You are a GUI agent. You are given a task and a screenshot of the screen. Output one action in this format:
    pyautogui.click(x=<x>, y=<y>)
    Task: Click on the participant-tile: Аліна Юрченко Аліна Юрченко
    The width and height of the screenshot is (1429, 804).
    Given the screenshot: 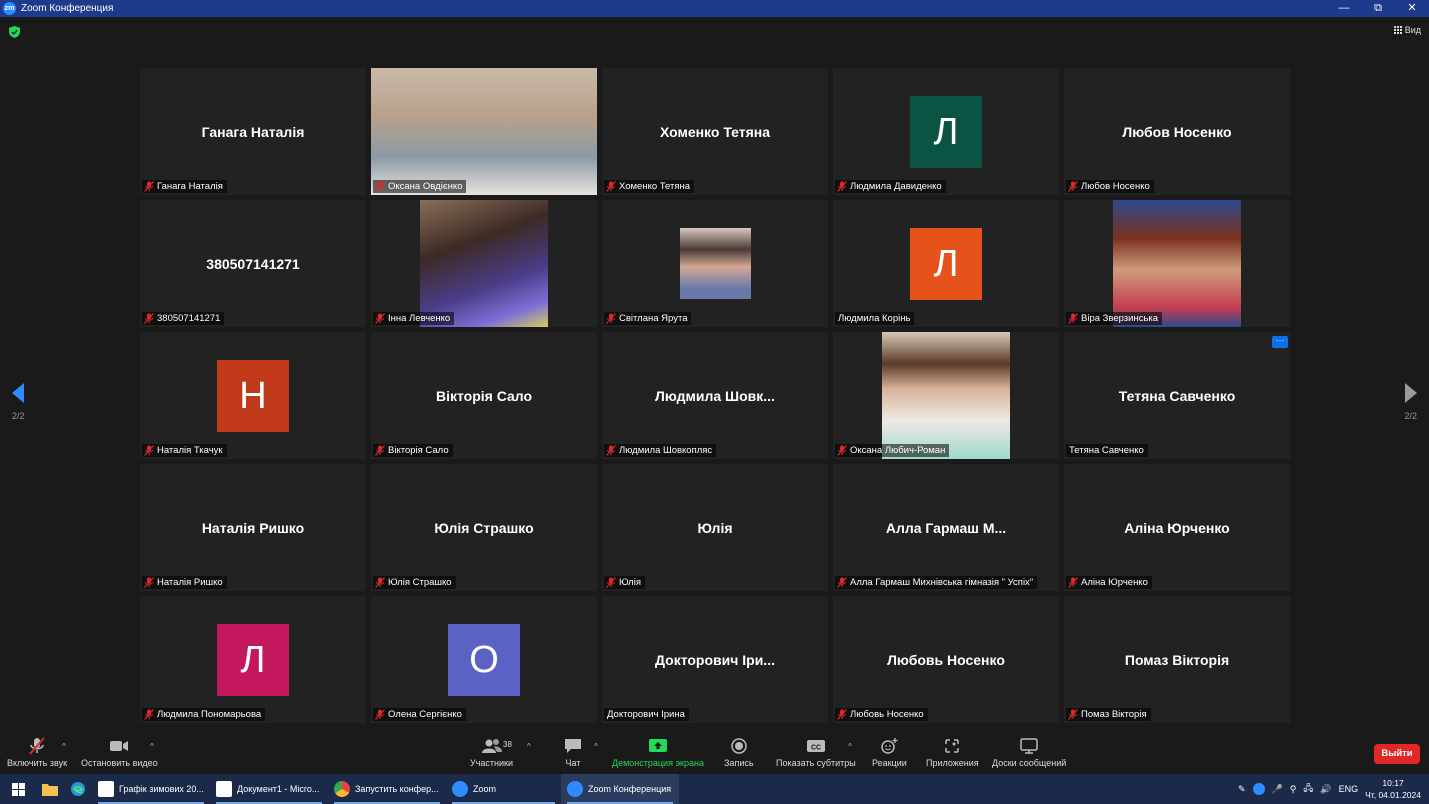 What is the action you would take?
    pyautogui.click(x=1177, y=527)
    